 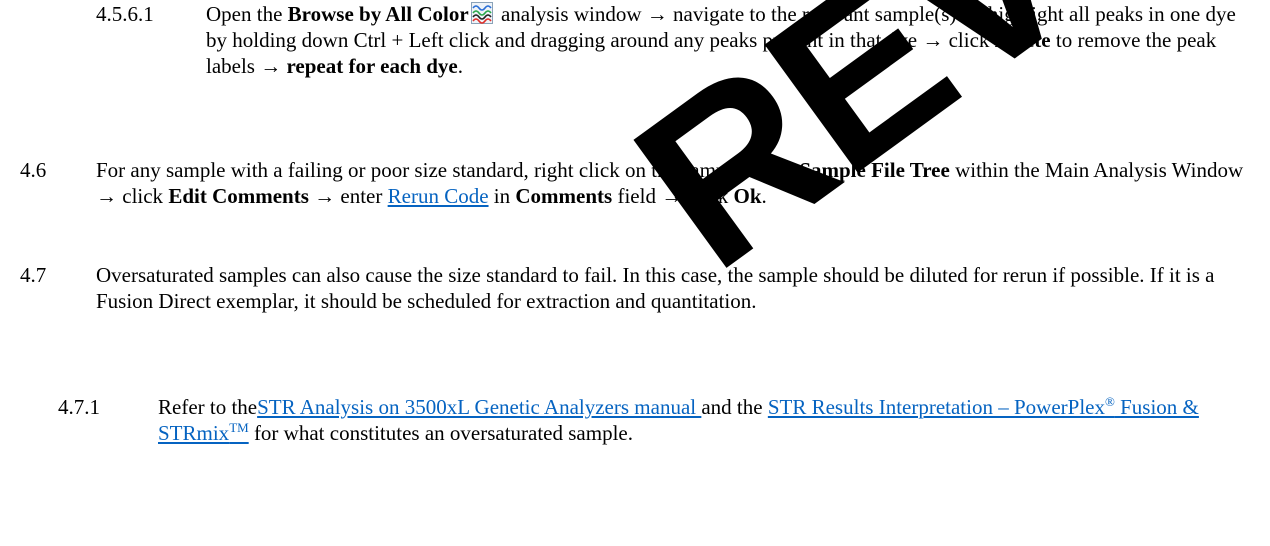 What do you see at coordinates (33, 275) in the screenshot?
I see `step-number: 4.7` at bounding box center [33, 275].